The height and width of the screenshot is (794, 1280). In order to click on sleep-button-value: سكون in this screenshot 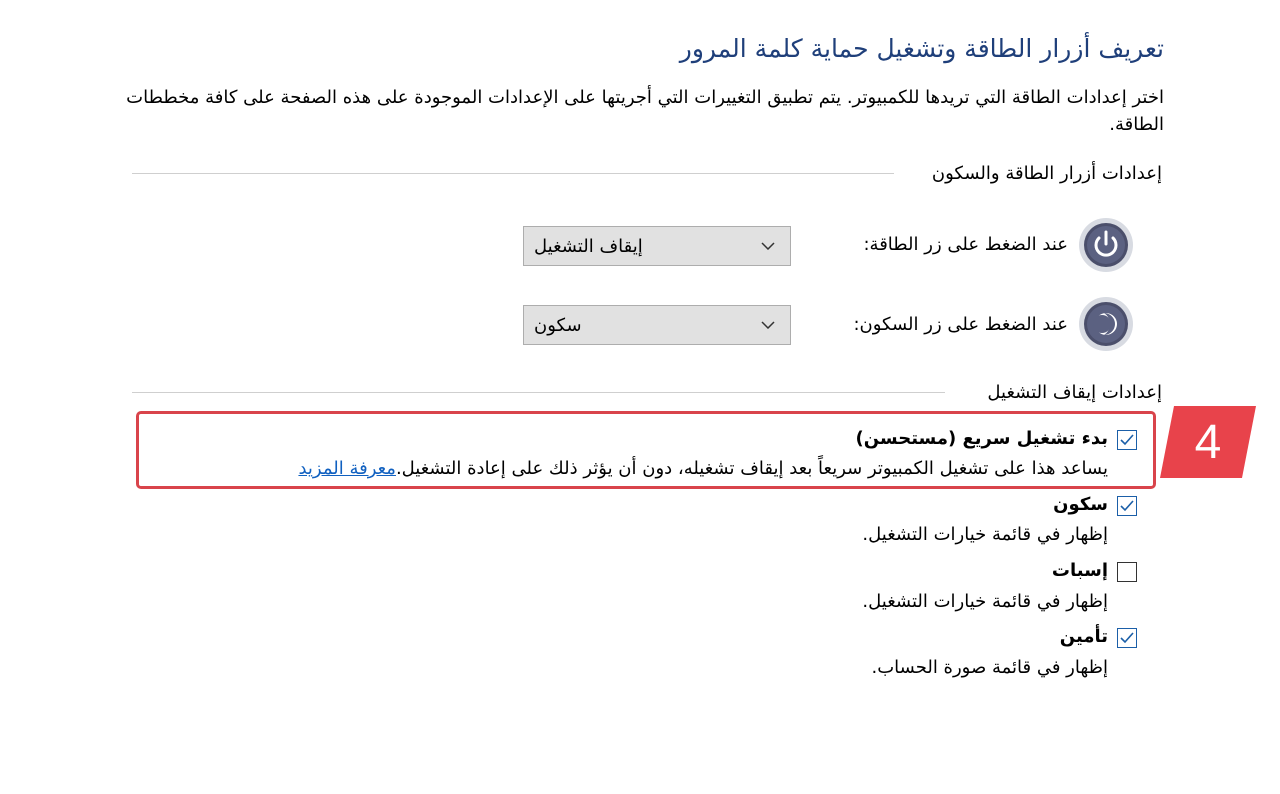, I will do `click(558, 325)`.